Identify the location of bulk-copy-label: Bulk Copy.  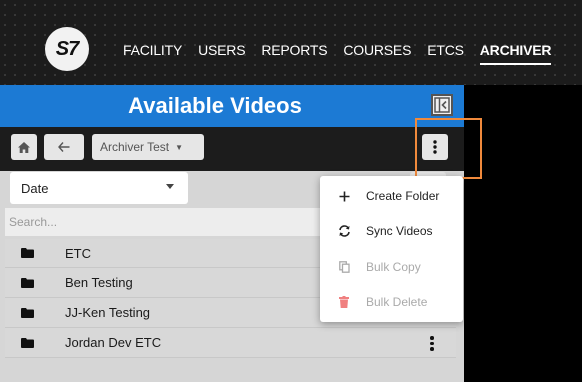
(393, 267).